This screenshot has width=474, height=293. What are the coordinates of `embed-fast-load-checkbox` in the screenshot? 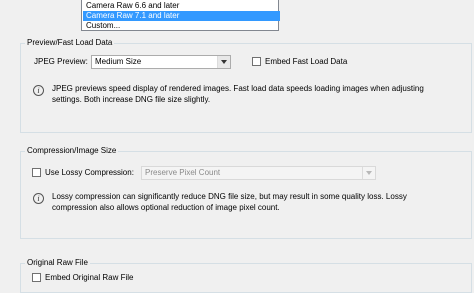 It's located at (256, 61).